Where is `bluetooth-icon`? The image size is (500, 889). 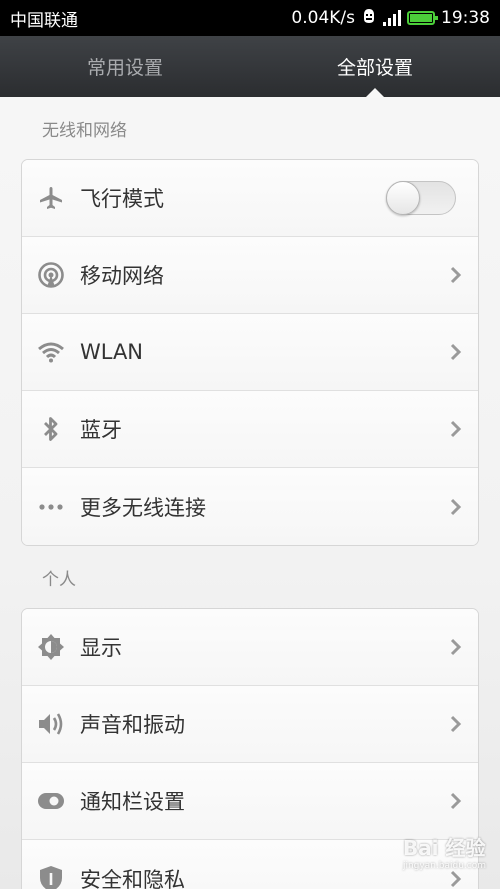 bluetooth-icon is located at coordinates (51, 429).